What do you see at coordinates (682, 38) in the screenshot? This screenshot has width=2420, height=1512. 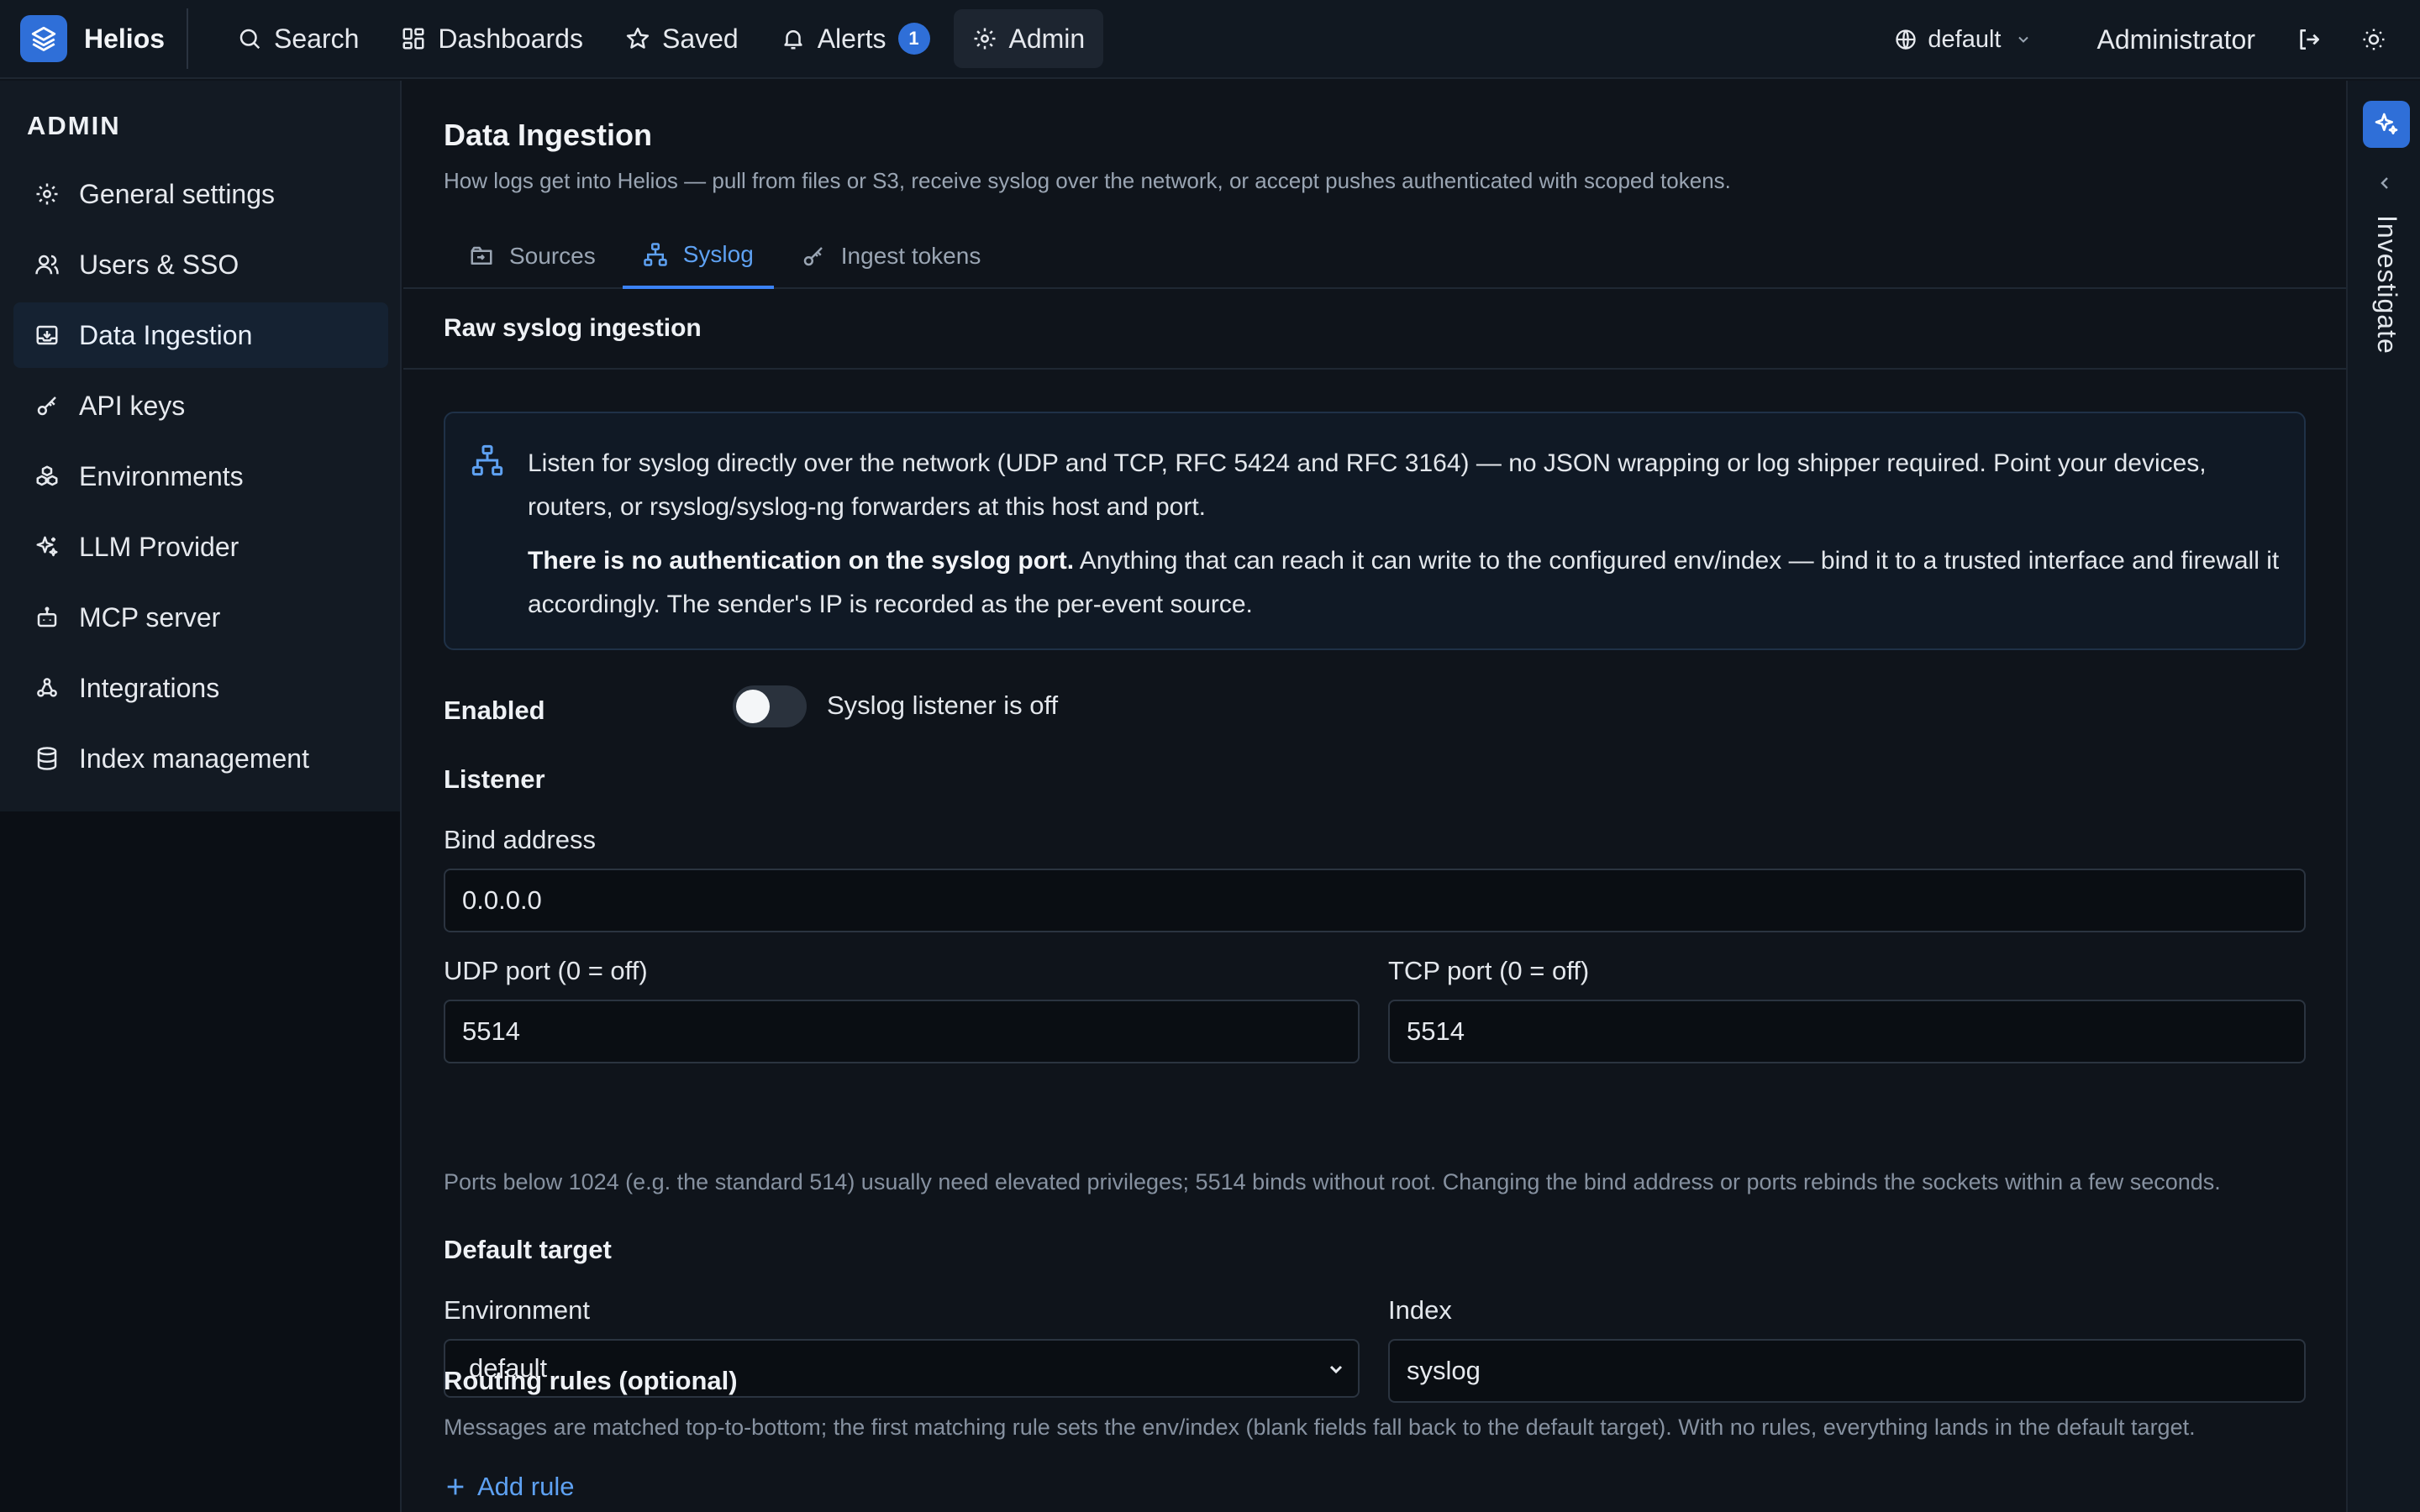 I see `nav-saved: Saved` at bounding box center [682, 38].